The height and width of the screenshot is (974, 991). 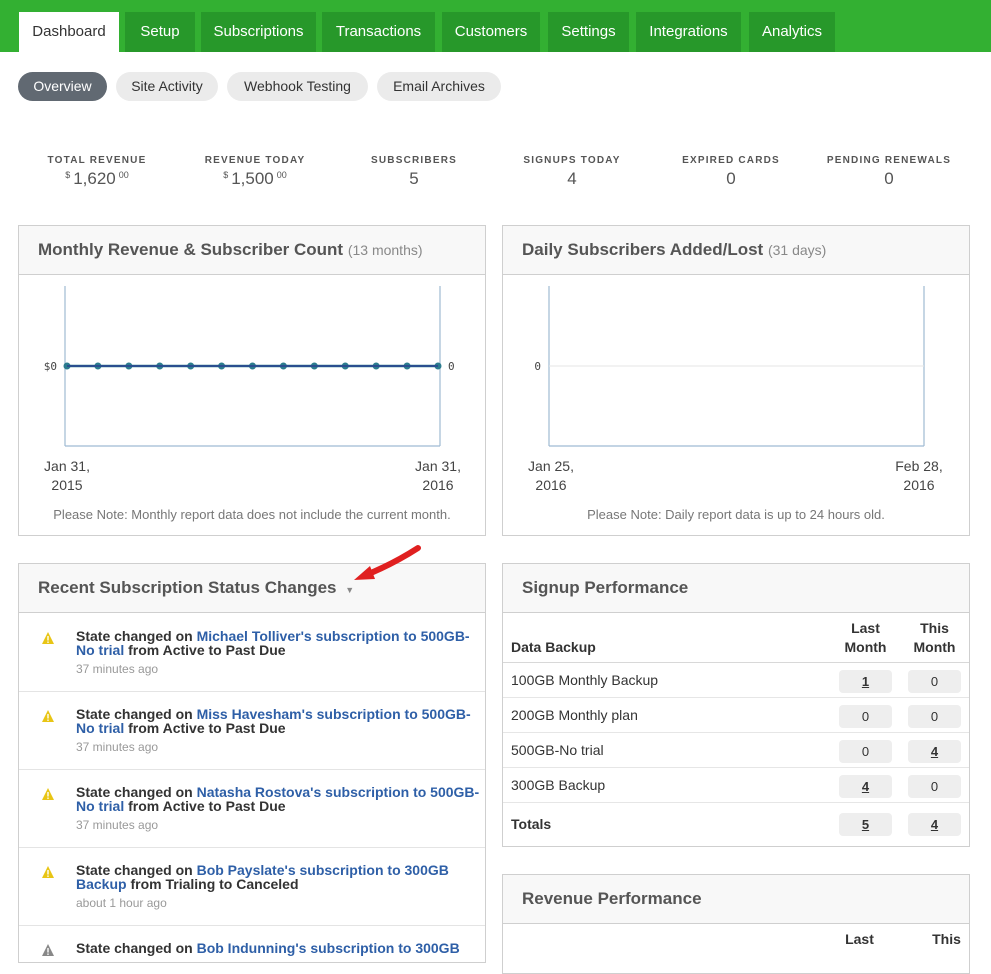 What do you see at coordinates (688, 32) in the screenshot?
I see `tab-integrations: Integrations` at bounding box center [688, 32].